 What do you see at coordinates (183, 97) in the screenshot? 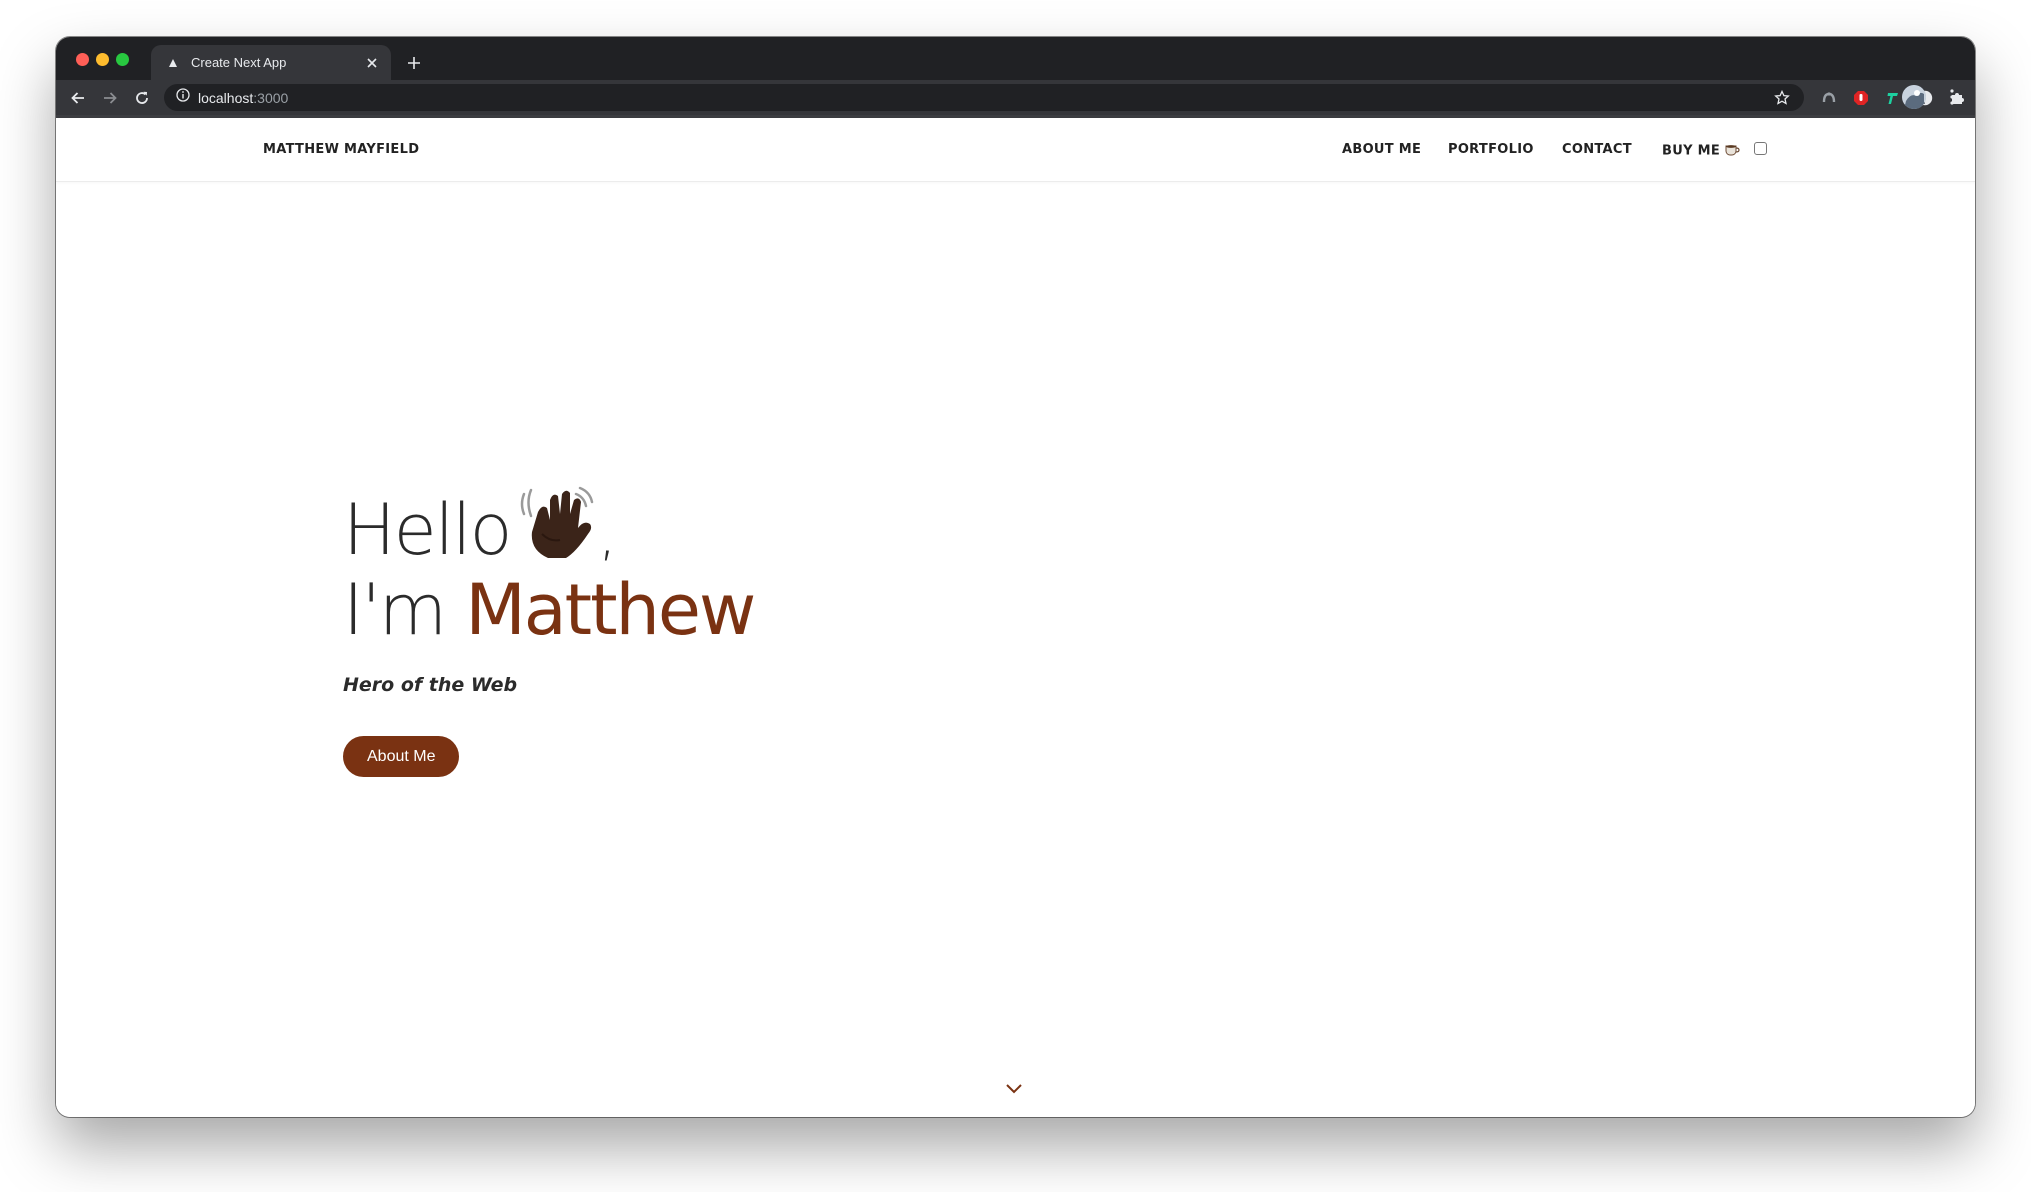
I see `site-info-icon` at bounding box center [183, 97].